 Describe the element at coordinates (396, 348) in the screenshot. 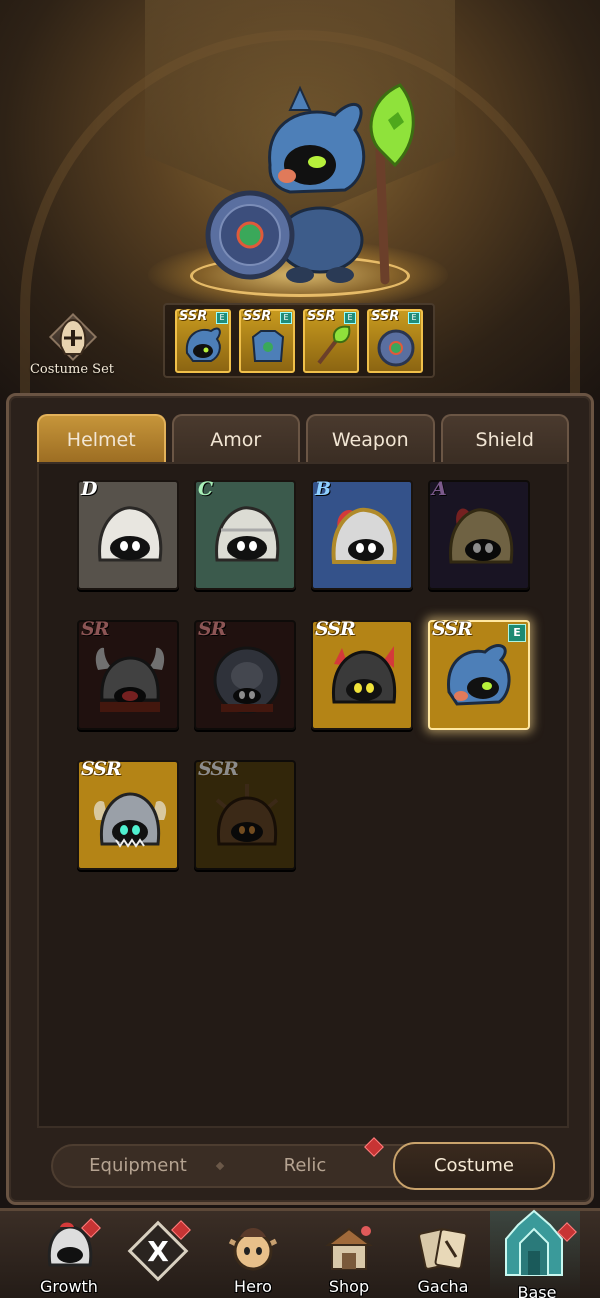

I see `shield-icon` at that location.